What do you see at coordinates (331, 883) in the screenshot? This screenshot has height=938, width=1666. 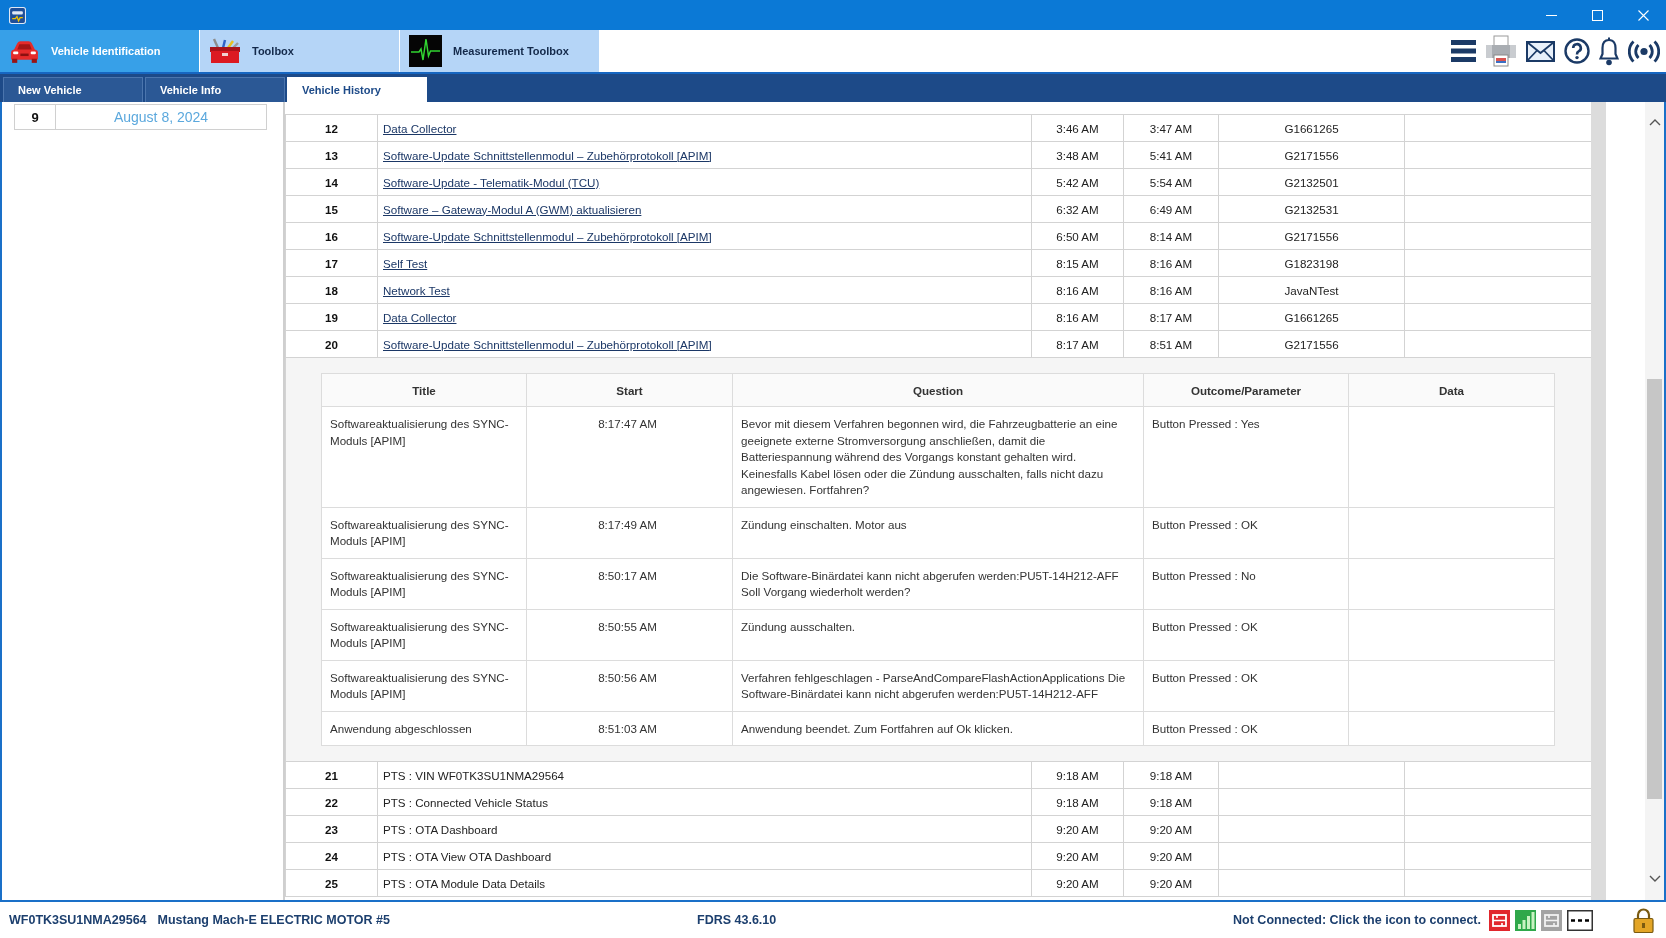 I see `table-cell: 25` at bounding box center [331, 883].